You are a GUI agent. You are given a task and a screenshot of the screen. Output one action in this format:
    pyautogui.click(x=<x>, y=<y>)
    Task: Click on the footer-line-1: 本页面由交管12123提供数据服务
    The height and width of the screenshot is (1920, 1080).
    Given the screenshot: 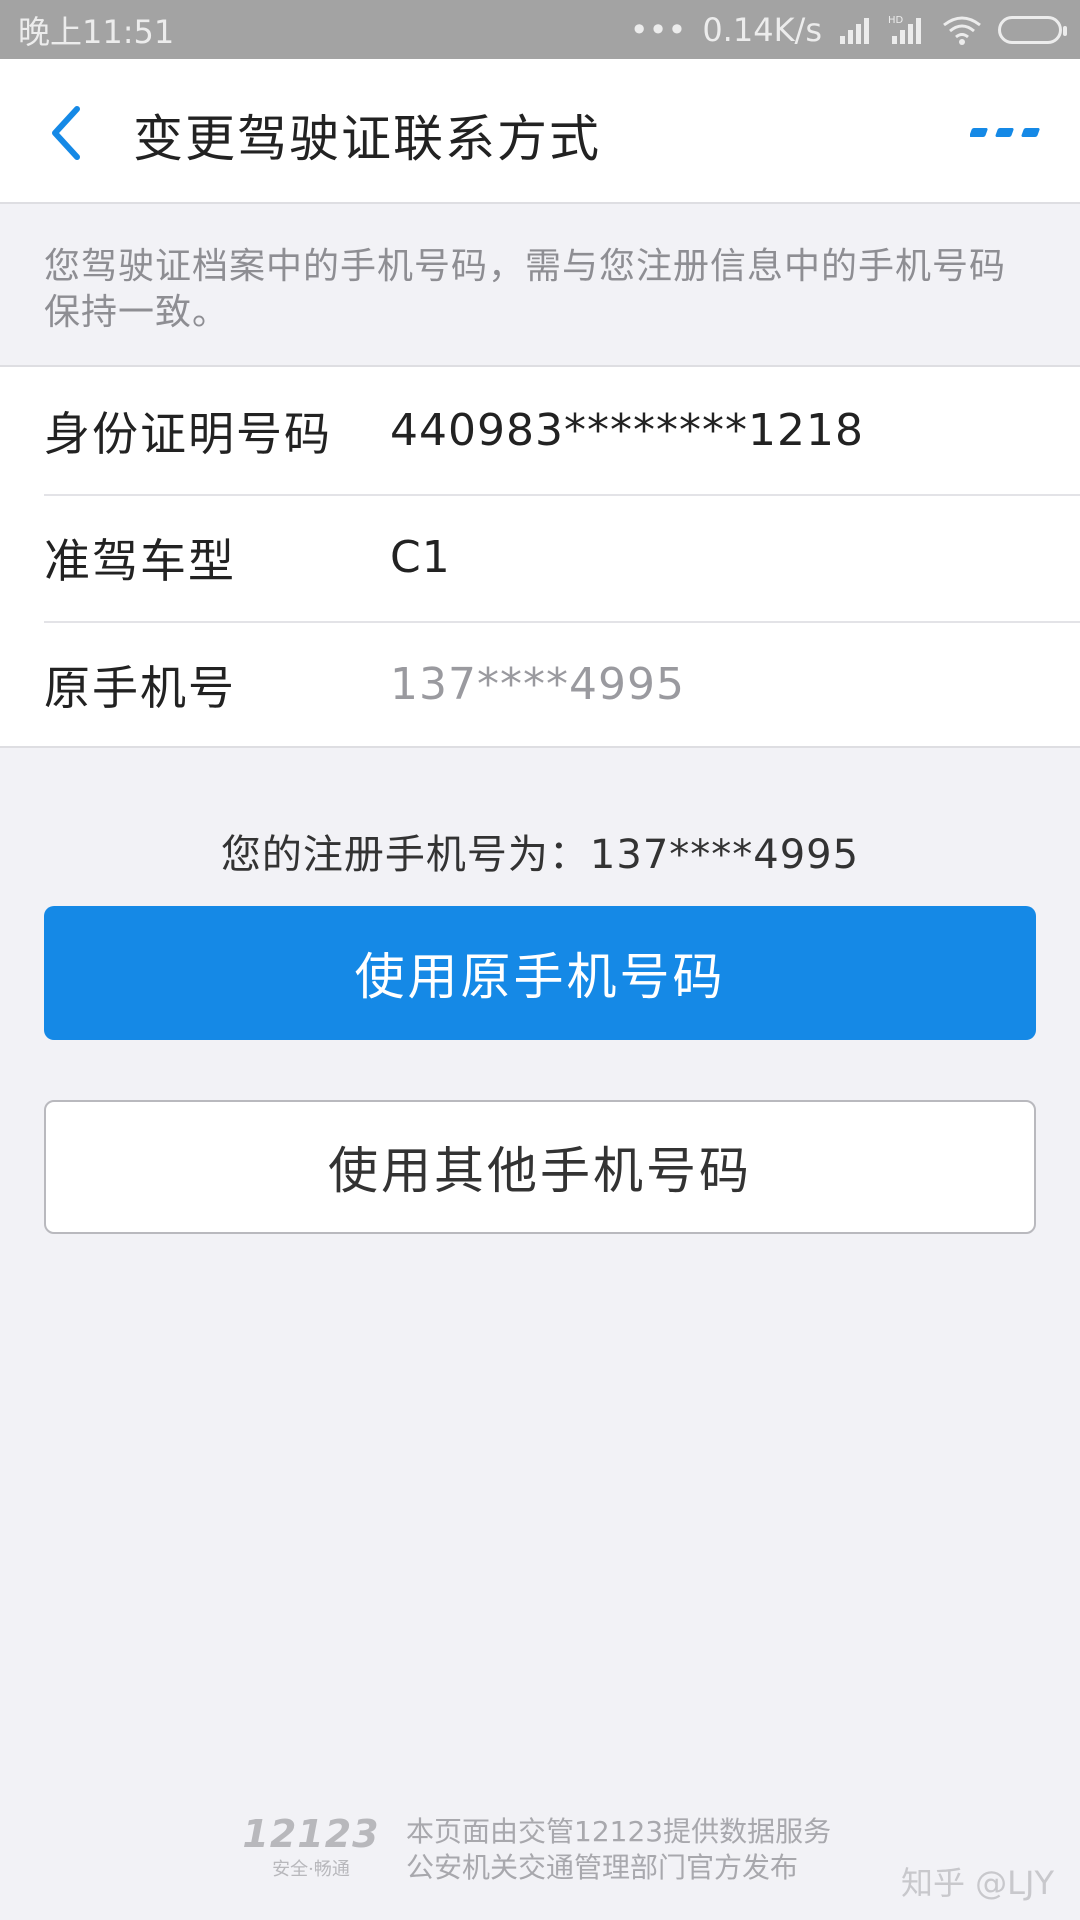 What is the action you would take?
    pyautogui.click(x=619, y=1831)
    